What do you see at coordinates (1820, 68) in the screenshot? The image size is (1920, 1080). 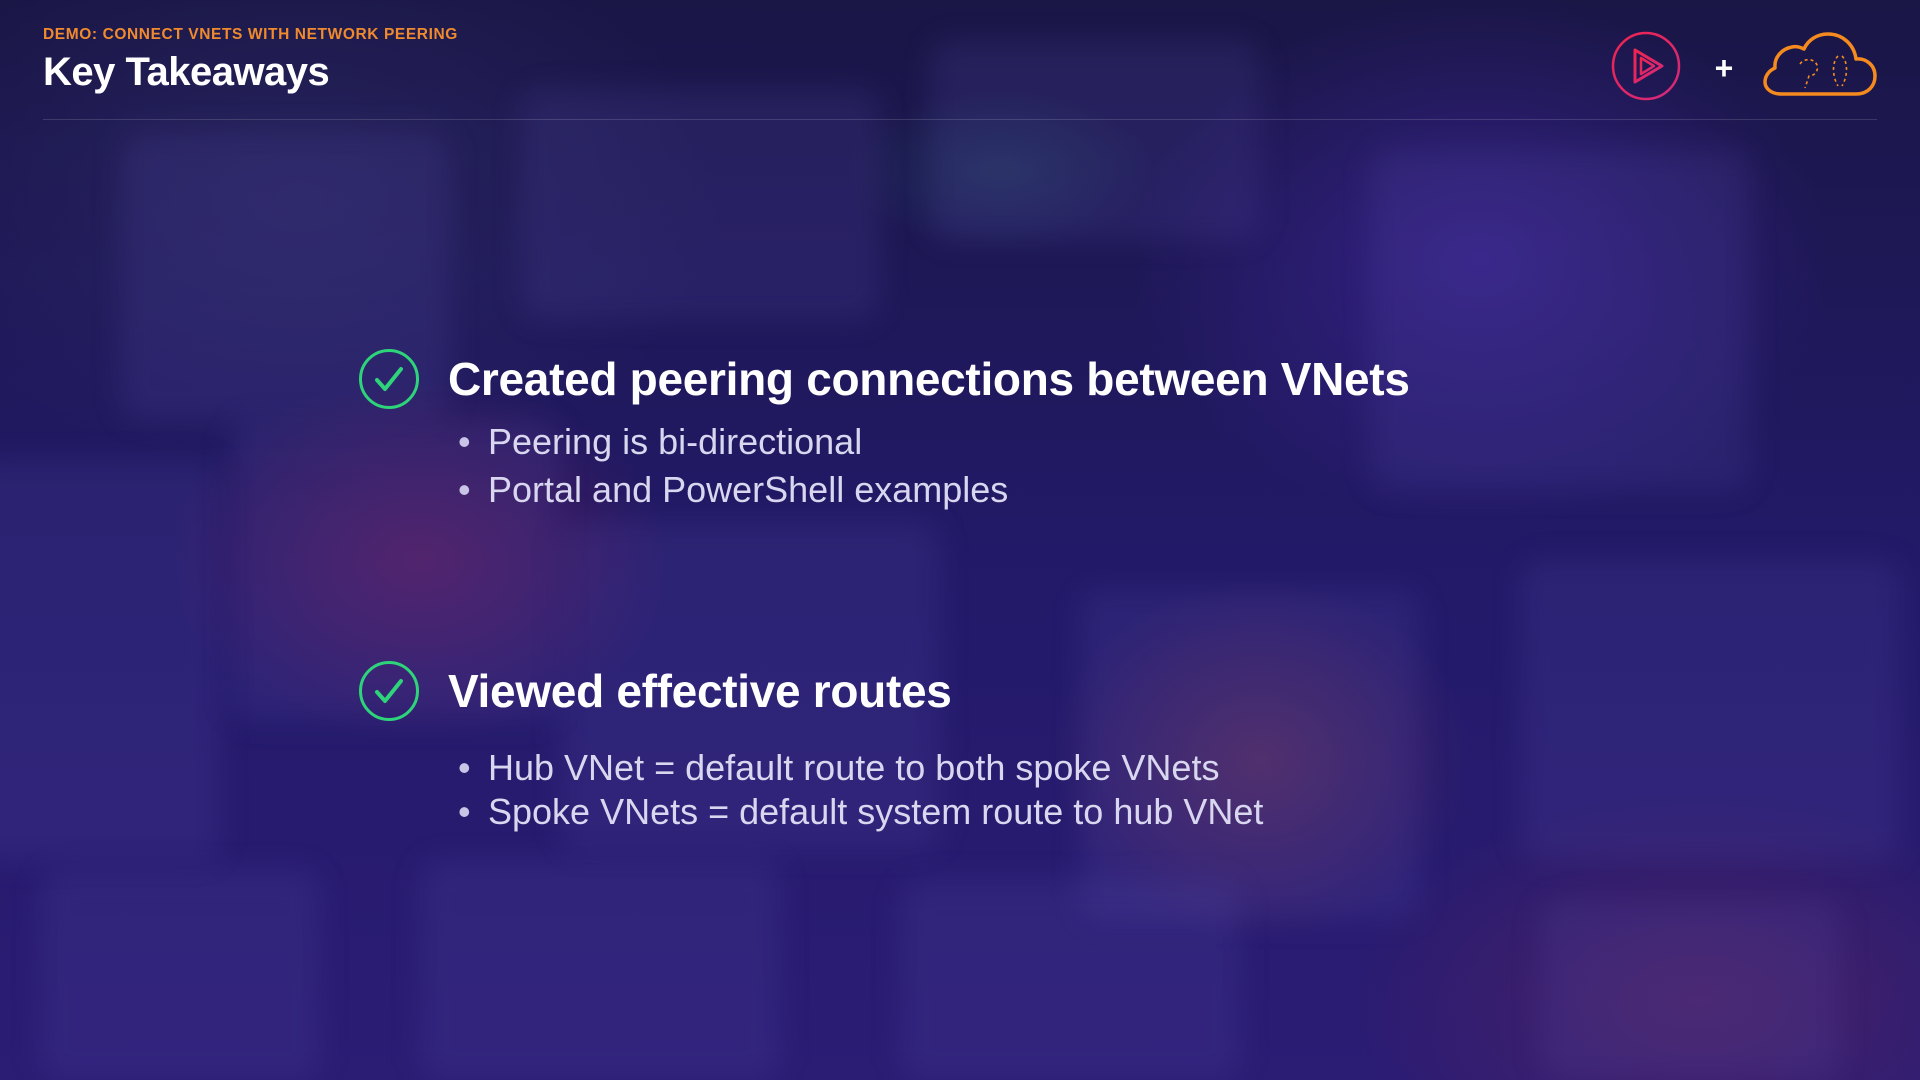 I see `cloud-icon` at bounding box center [1820, 68].